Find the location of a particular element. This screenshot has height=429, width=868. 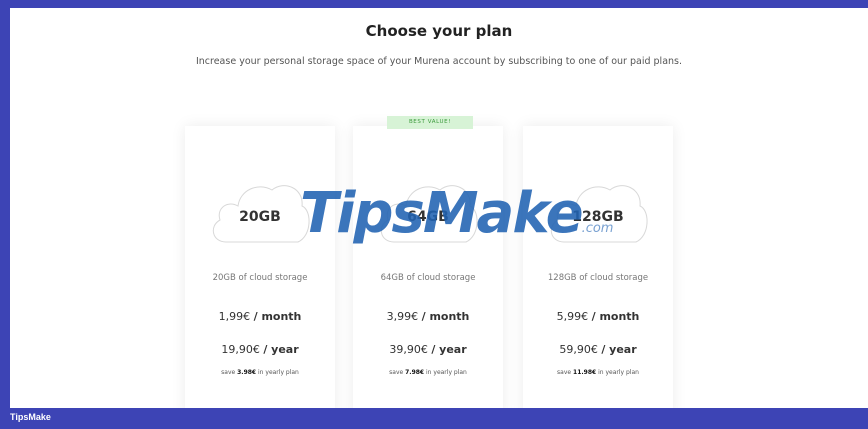

yearly-price: 59,90€ / year is located at coordinates (598, 349).